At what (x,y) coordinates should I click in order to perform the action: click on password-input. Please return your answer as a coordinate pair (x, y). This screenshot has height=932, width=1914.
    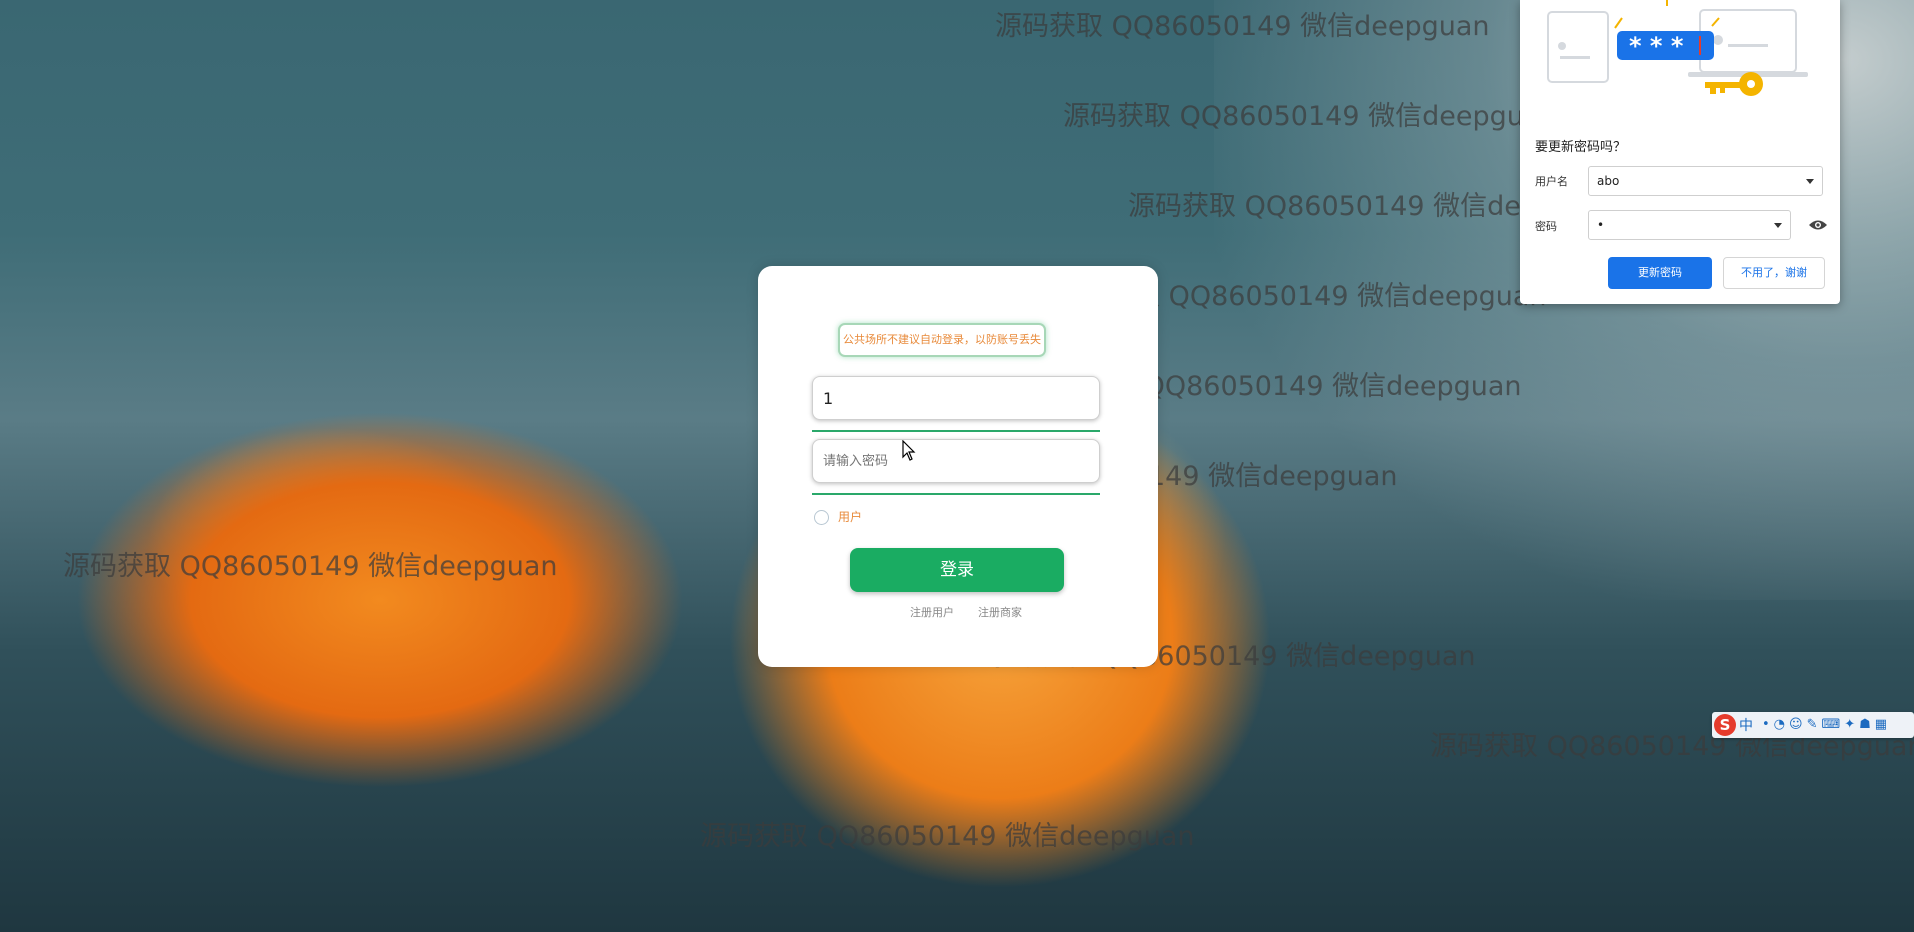
    Looking at the image, I should click on (956, 461).